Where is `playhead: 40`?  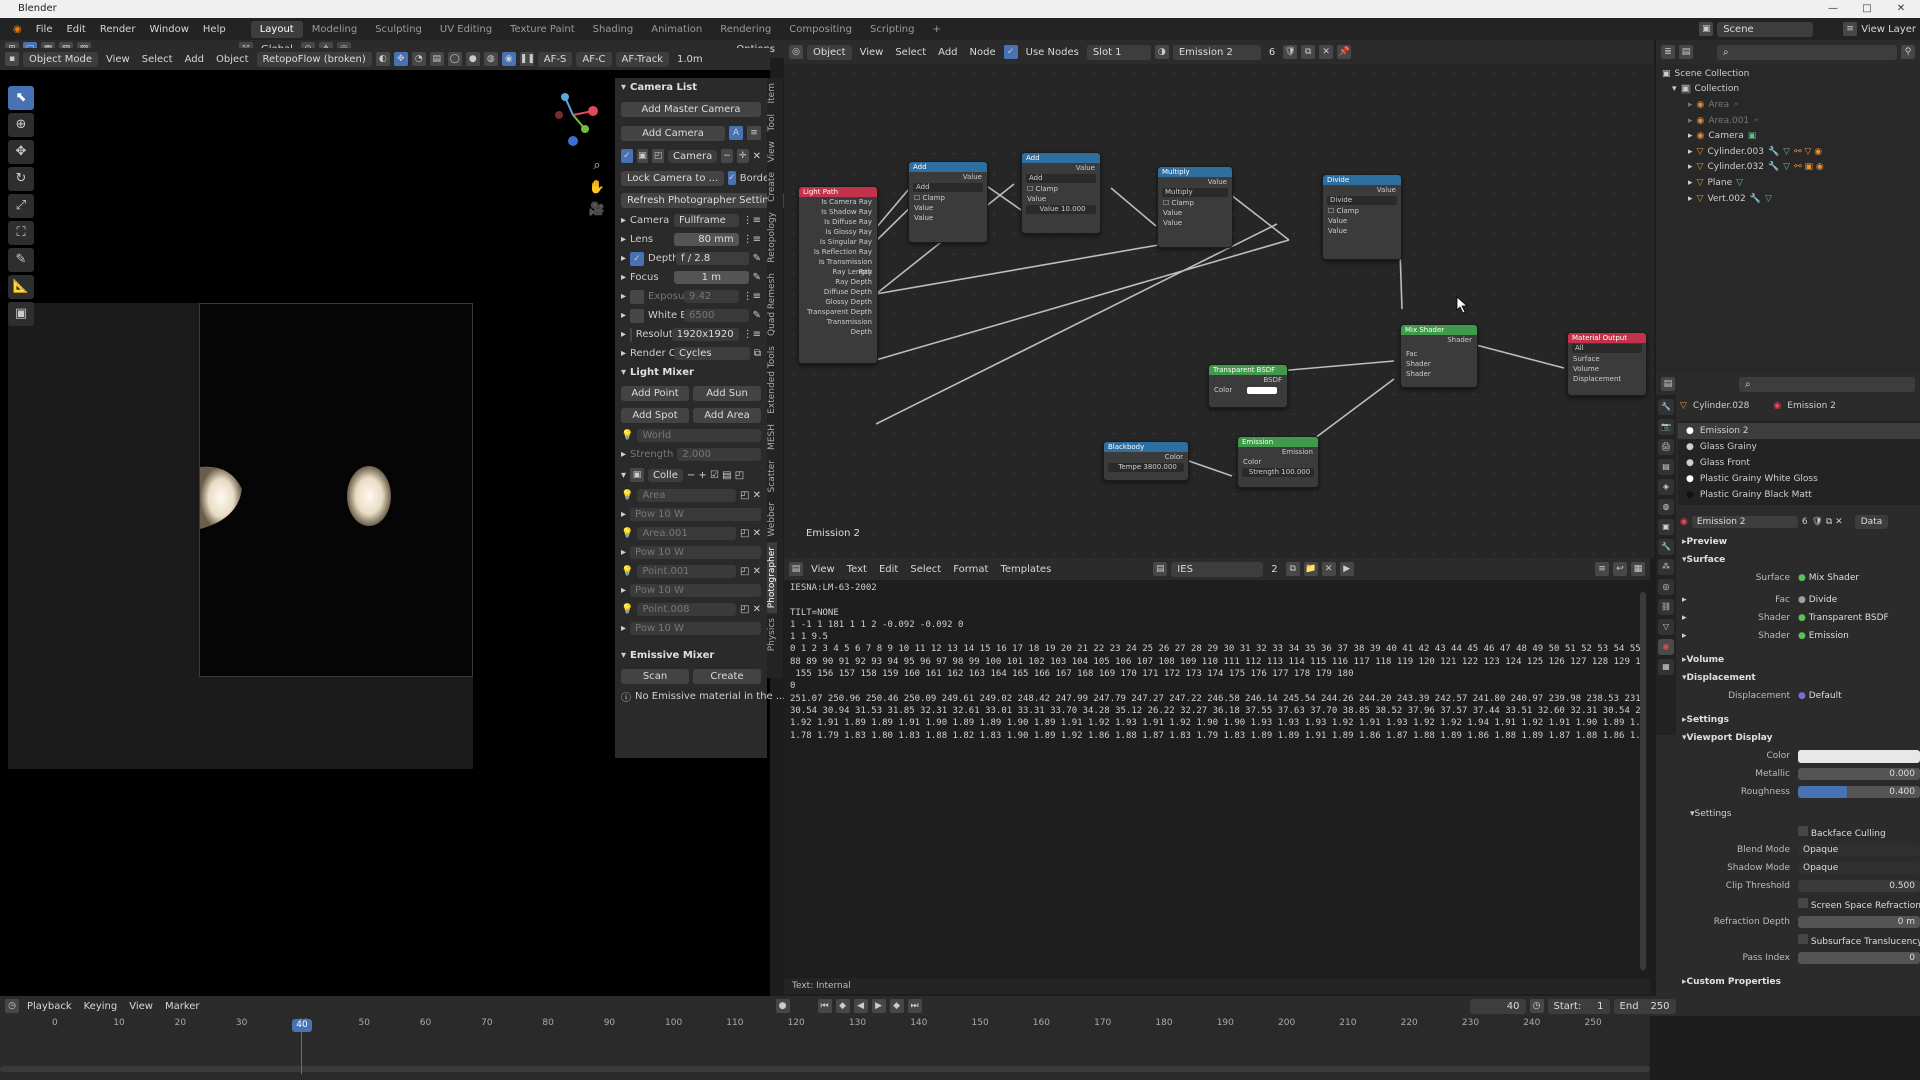 playhead: 40 is located at coordinates (302, 1025).